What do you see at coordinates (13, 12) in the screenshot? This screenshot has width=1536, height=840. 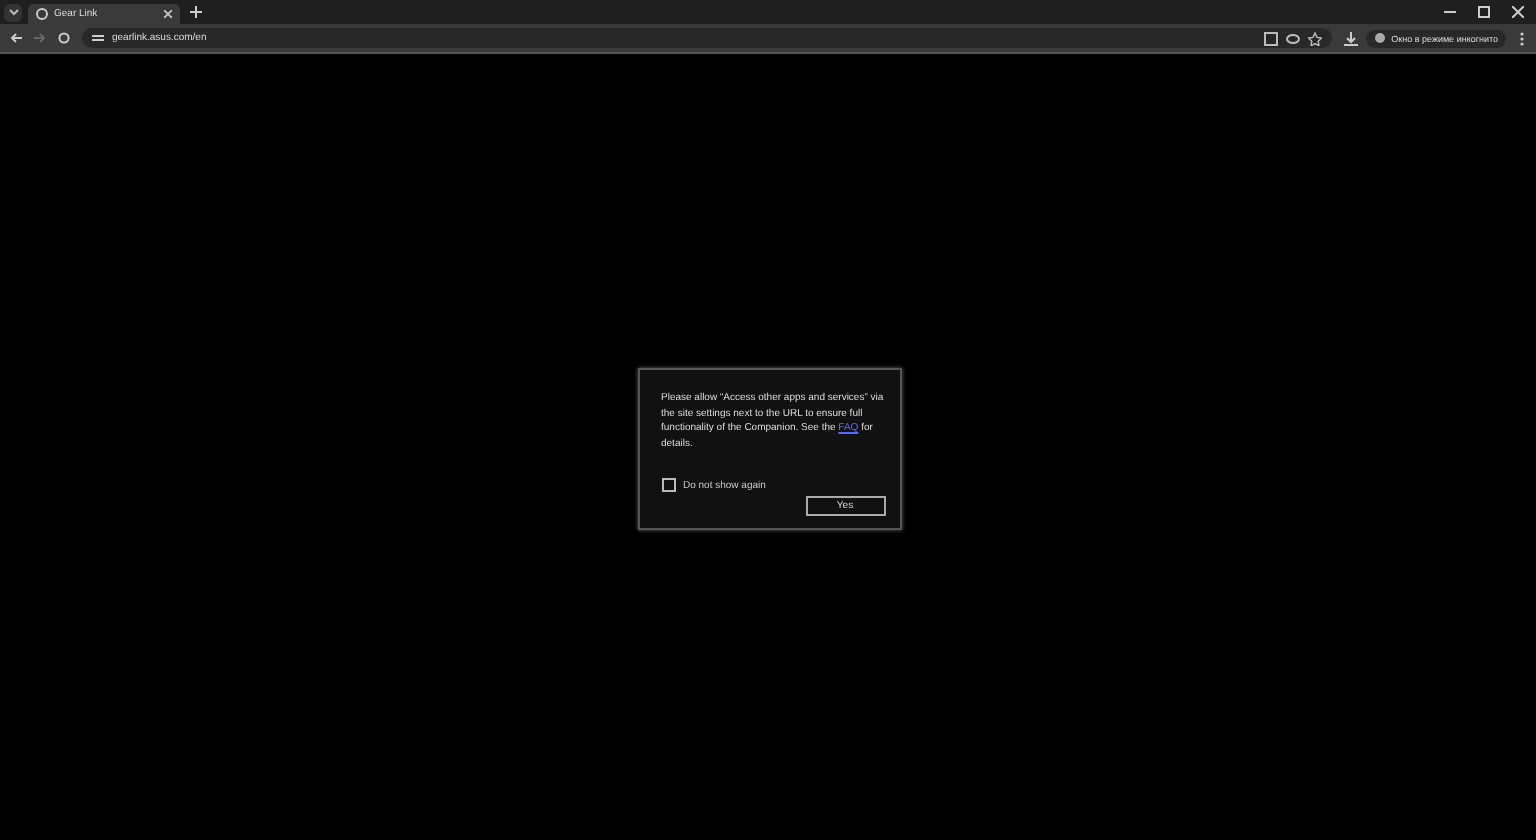 I see `tab-search-icon` at bounding box center [13, 12].